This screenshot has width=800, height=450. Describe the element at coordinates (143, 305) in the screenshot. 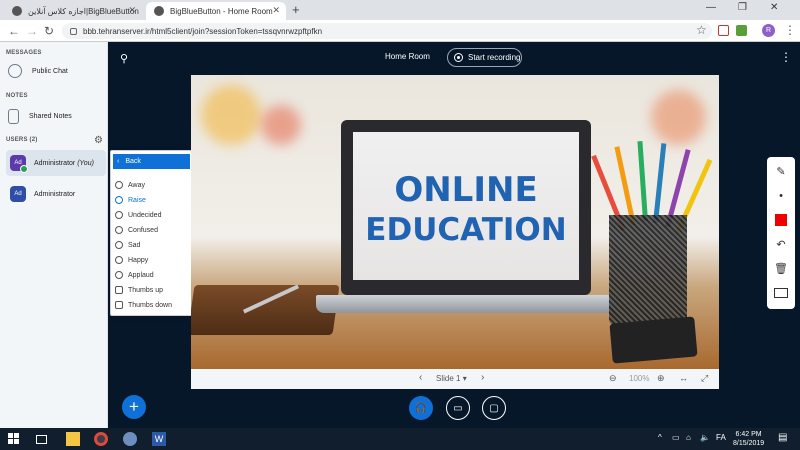

I see `status-thumbs-down: Thumbs down` at that location.